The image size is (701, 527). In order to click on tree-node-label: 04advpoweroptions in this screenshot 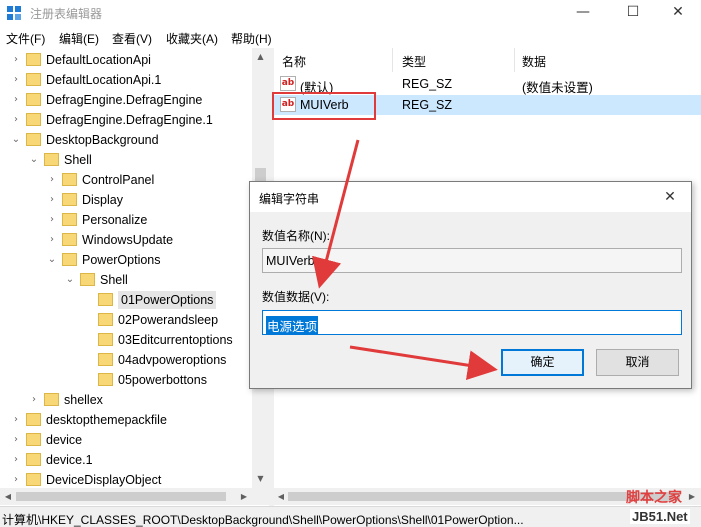, I will do `click(172, 360)`.